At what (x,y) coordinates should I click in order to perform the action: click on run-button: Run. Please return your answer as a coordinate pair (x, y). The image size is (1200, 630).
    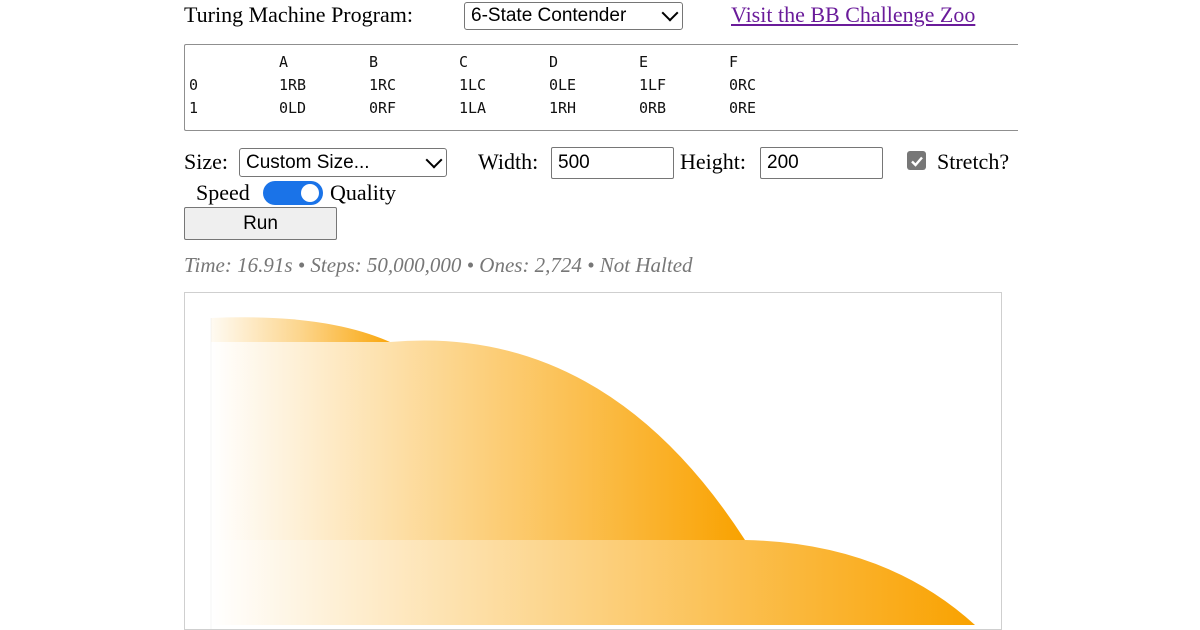
    Looking at the image, I should click on (260, 223).